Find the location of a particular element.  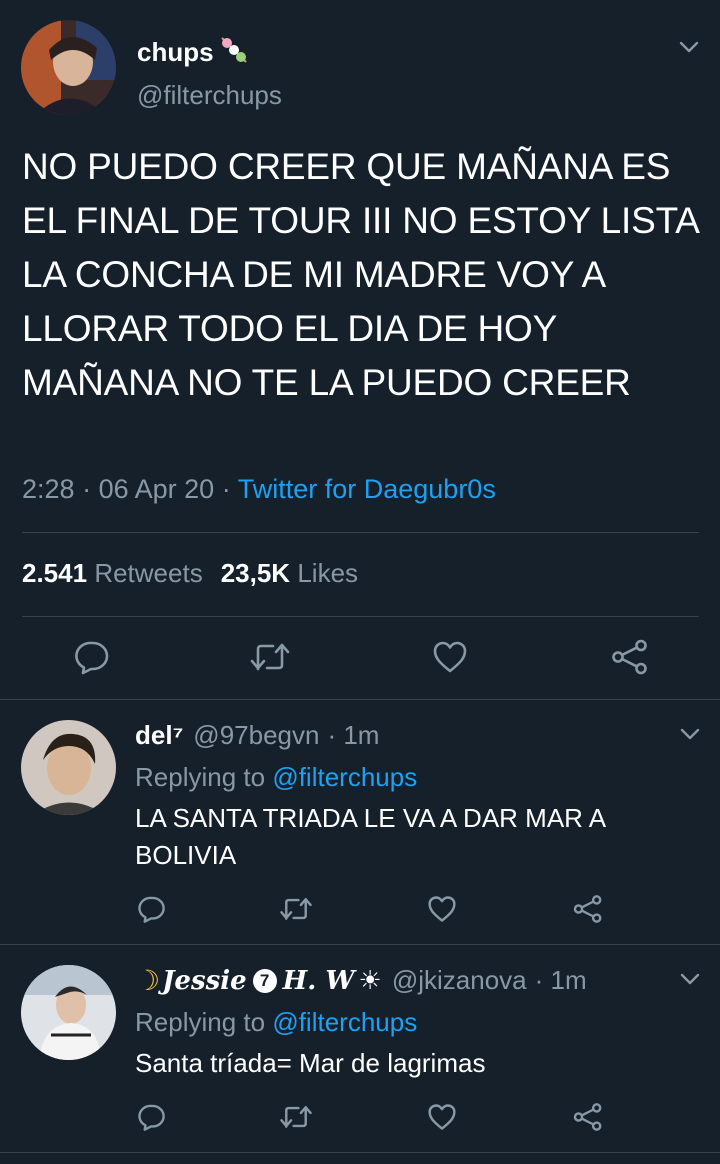

likes-label: Likes is located at coordinates (328, 573).